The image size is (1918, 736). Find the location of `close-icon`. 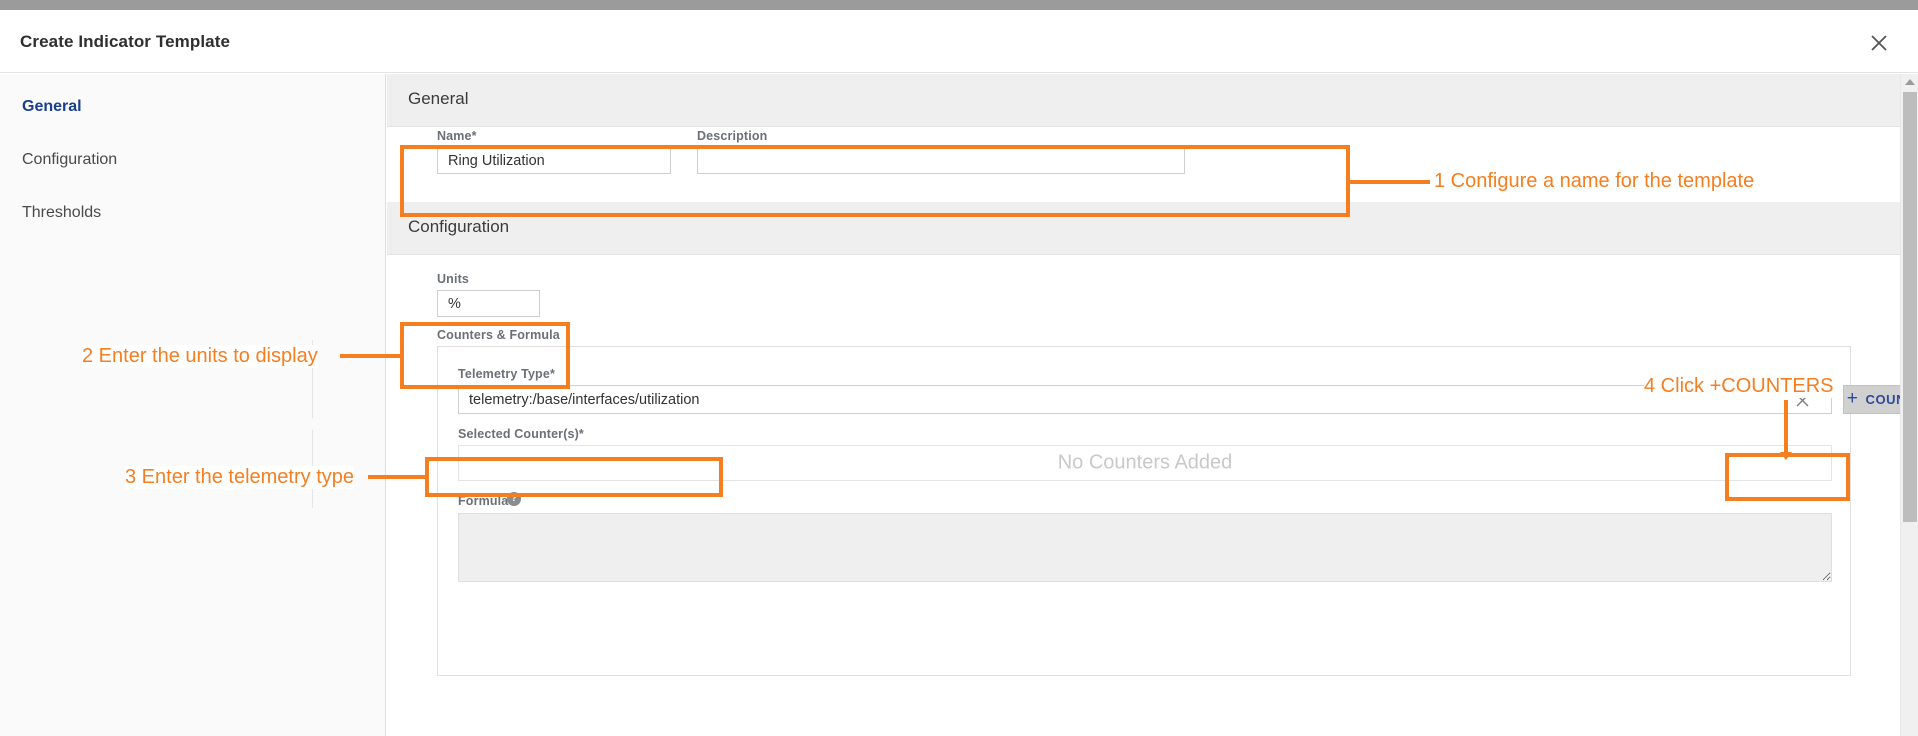

close-icon is located at coordinates (1879, 43).